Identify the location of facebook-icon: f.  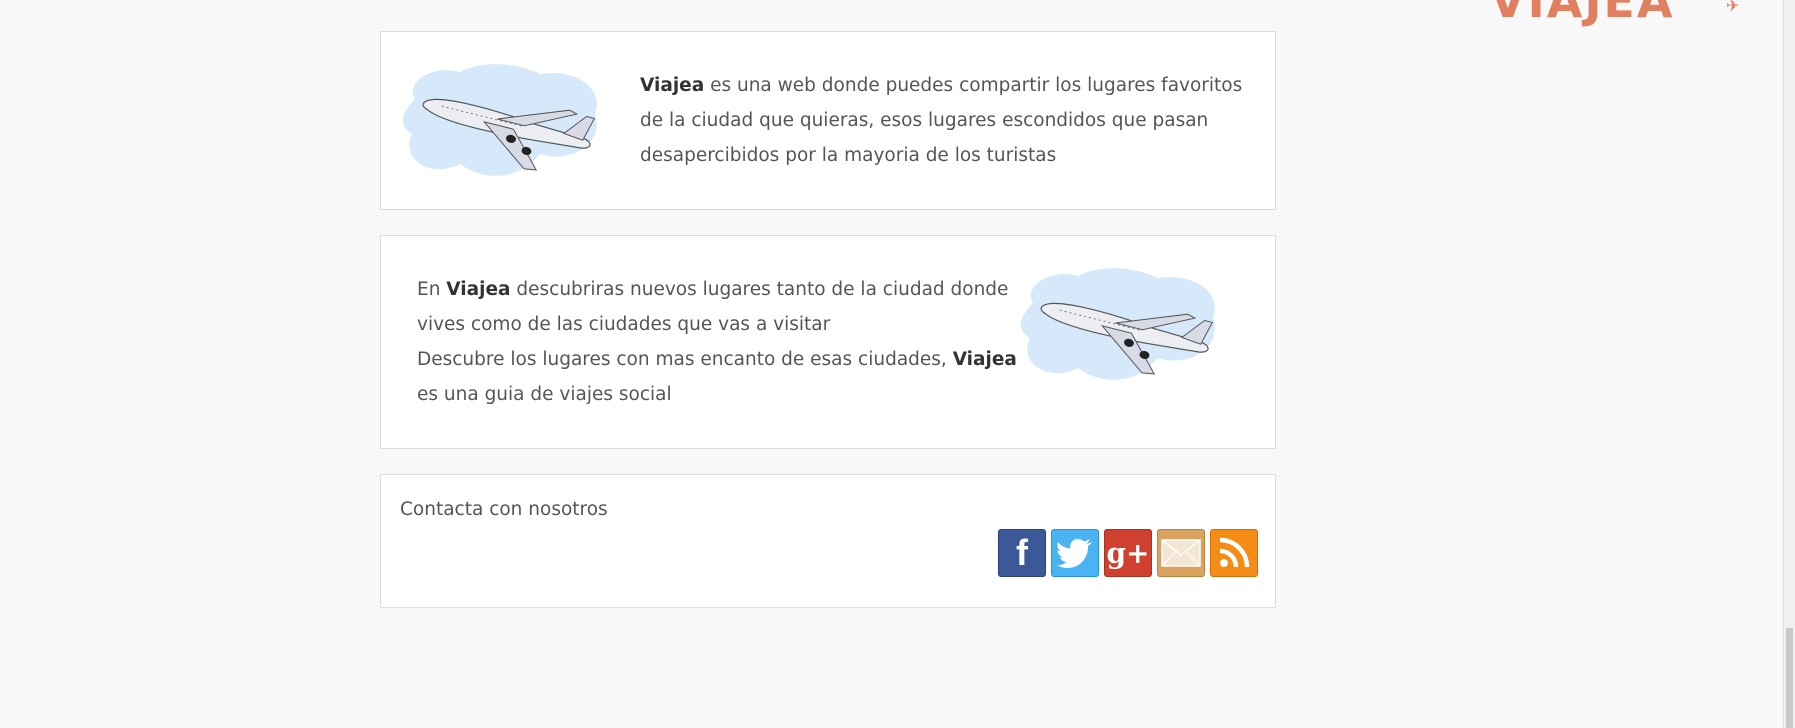
(1022, 552).